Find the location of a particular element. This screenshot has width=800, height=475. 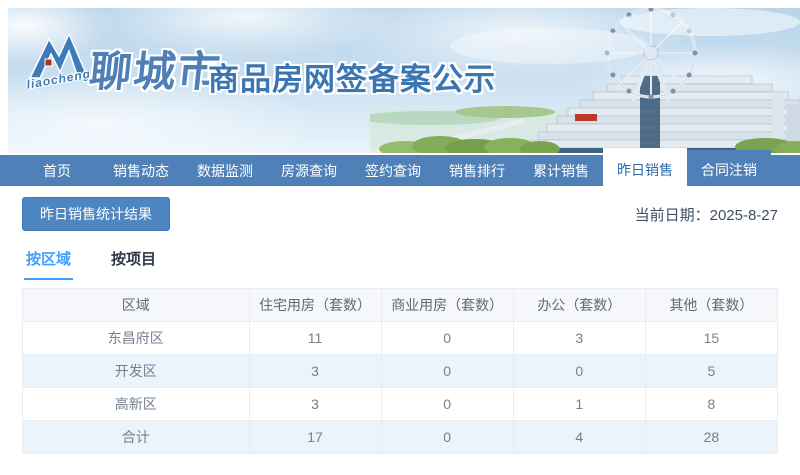

cell-office: 3 is located at coordinates (579, 338).